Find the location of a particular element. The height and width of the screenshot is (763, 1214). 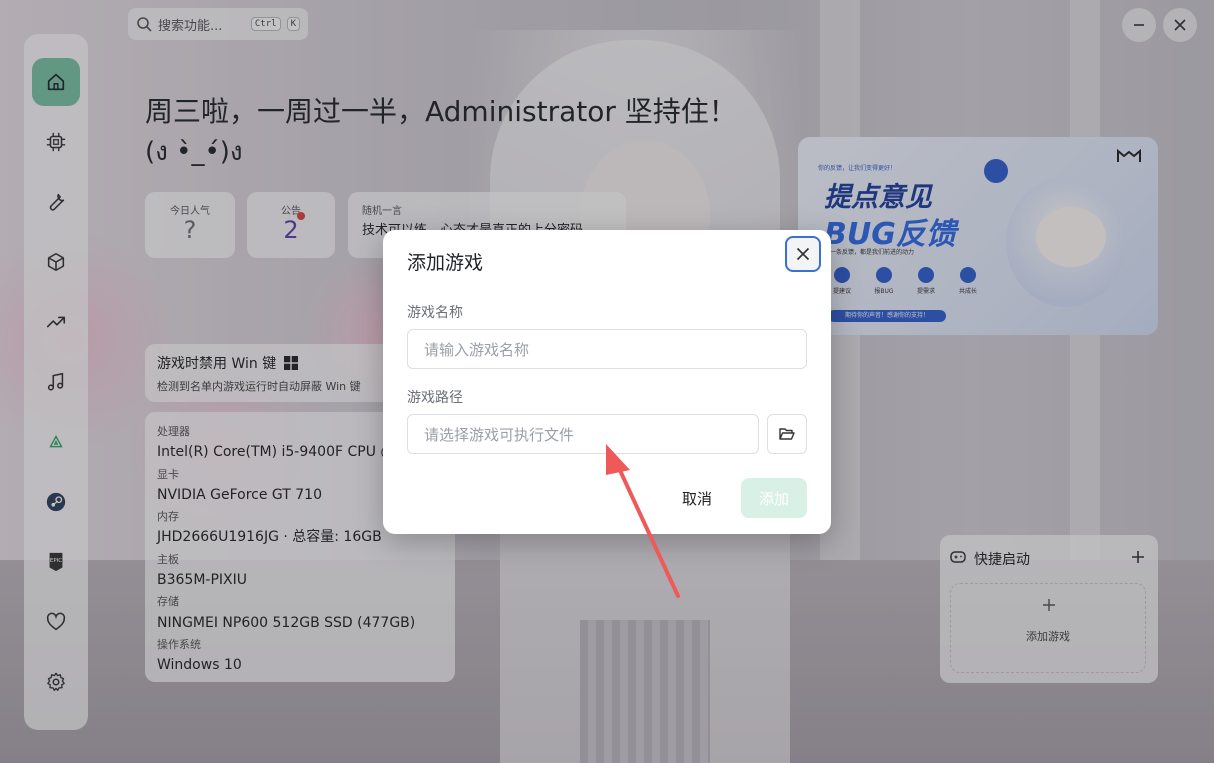

game-name-label: 游戏名称 is located at coordinates (435, 313).